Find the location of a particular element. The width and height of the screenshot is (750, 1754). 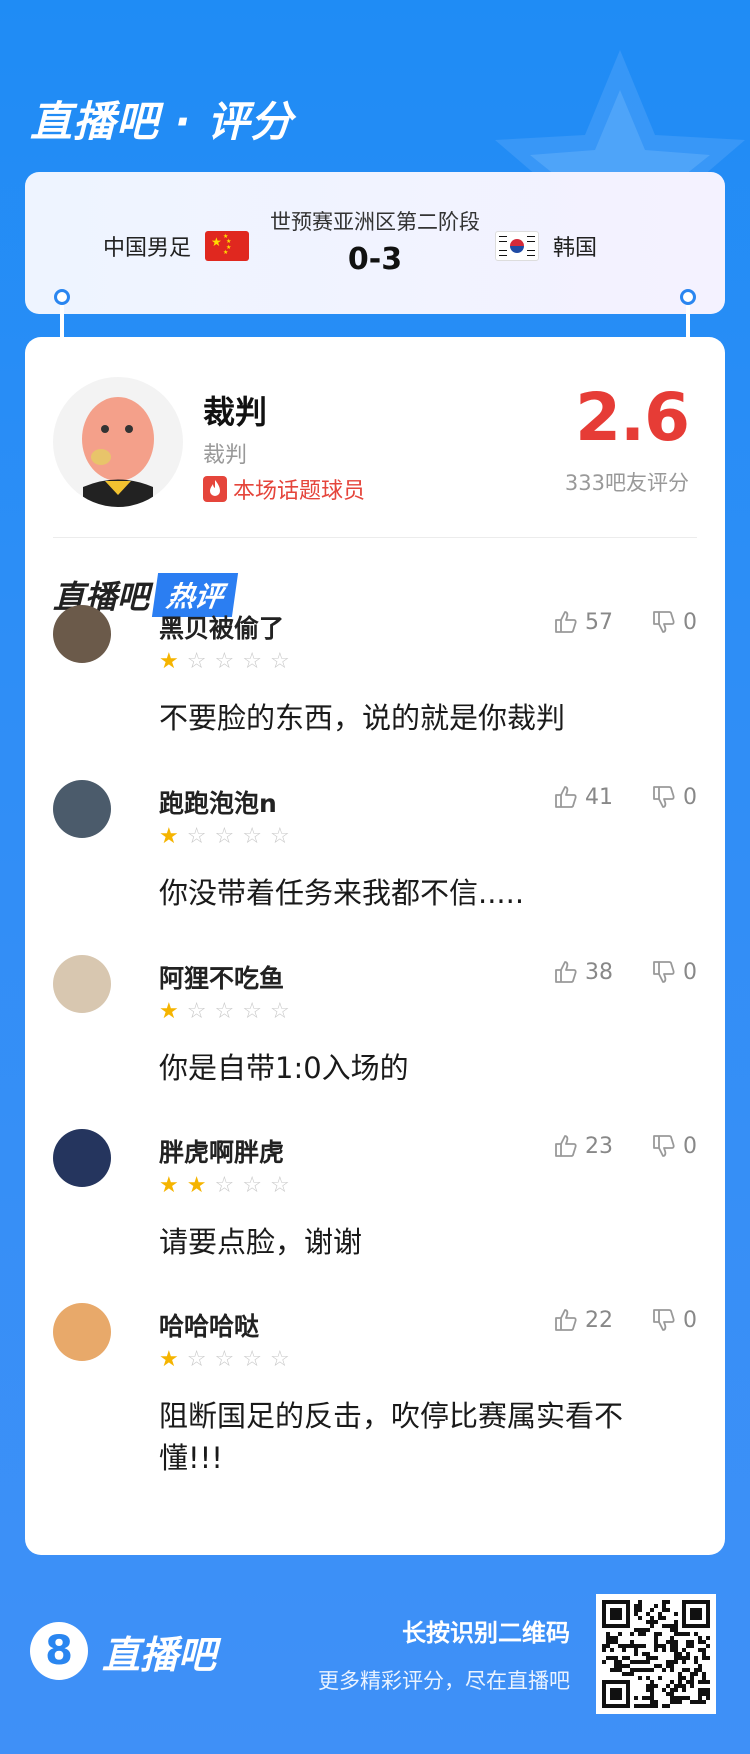

topic-player-tag: 本场话题球员 is located at coordinates (284, 489).